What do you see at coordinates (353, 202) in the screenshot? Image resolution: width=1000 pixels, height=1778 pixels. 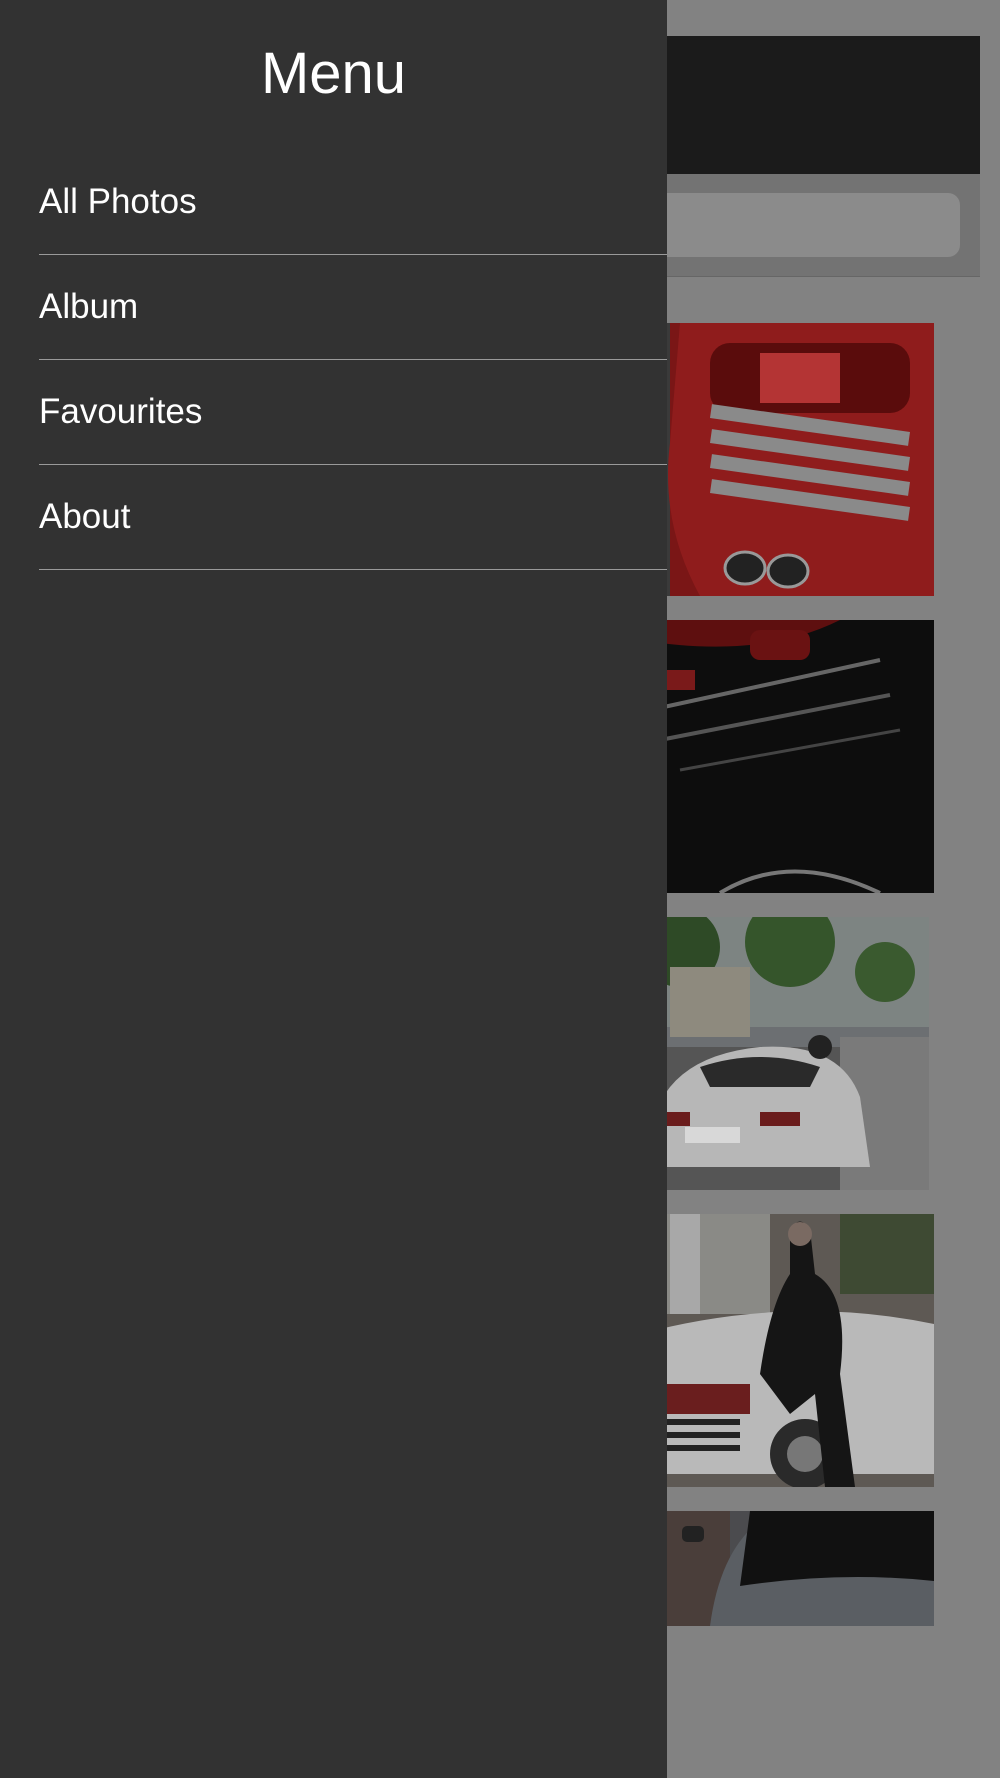 I see `menu-item-all-photos: All Photos` at bounding box center [353, 202].